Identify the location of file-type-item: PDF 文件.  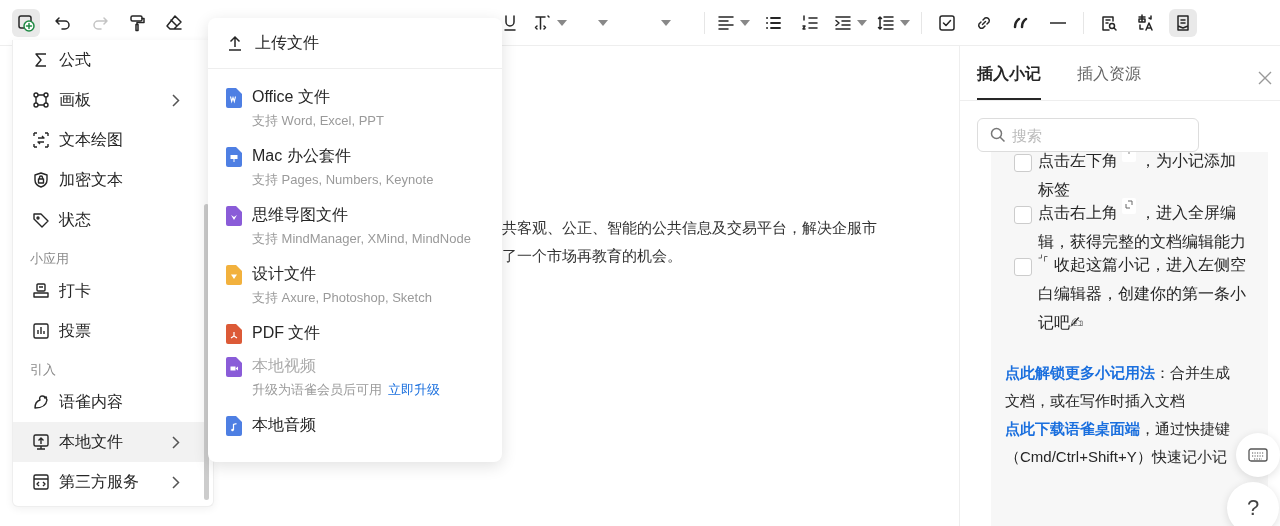
(355, 331).